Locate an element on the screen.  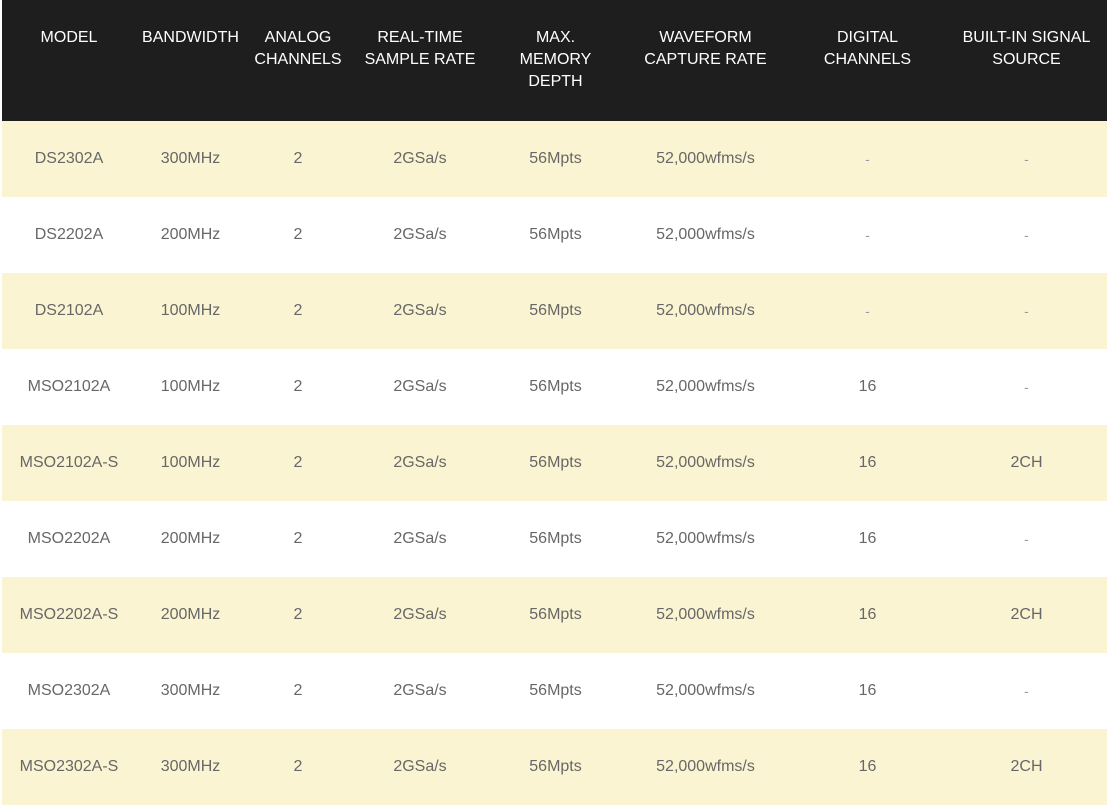
header-signal-source: BUILT-IN SIGNAL SOURCE is located at coordinates (1026, 48).